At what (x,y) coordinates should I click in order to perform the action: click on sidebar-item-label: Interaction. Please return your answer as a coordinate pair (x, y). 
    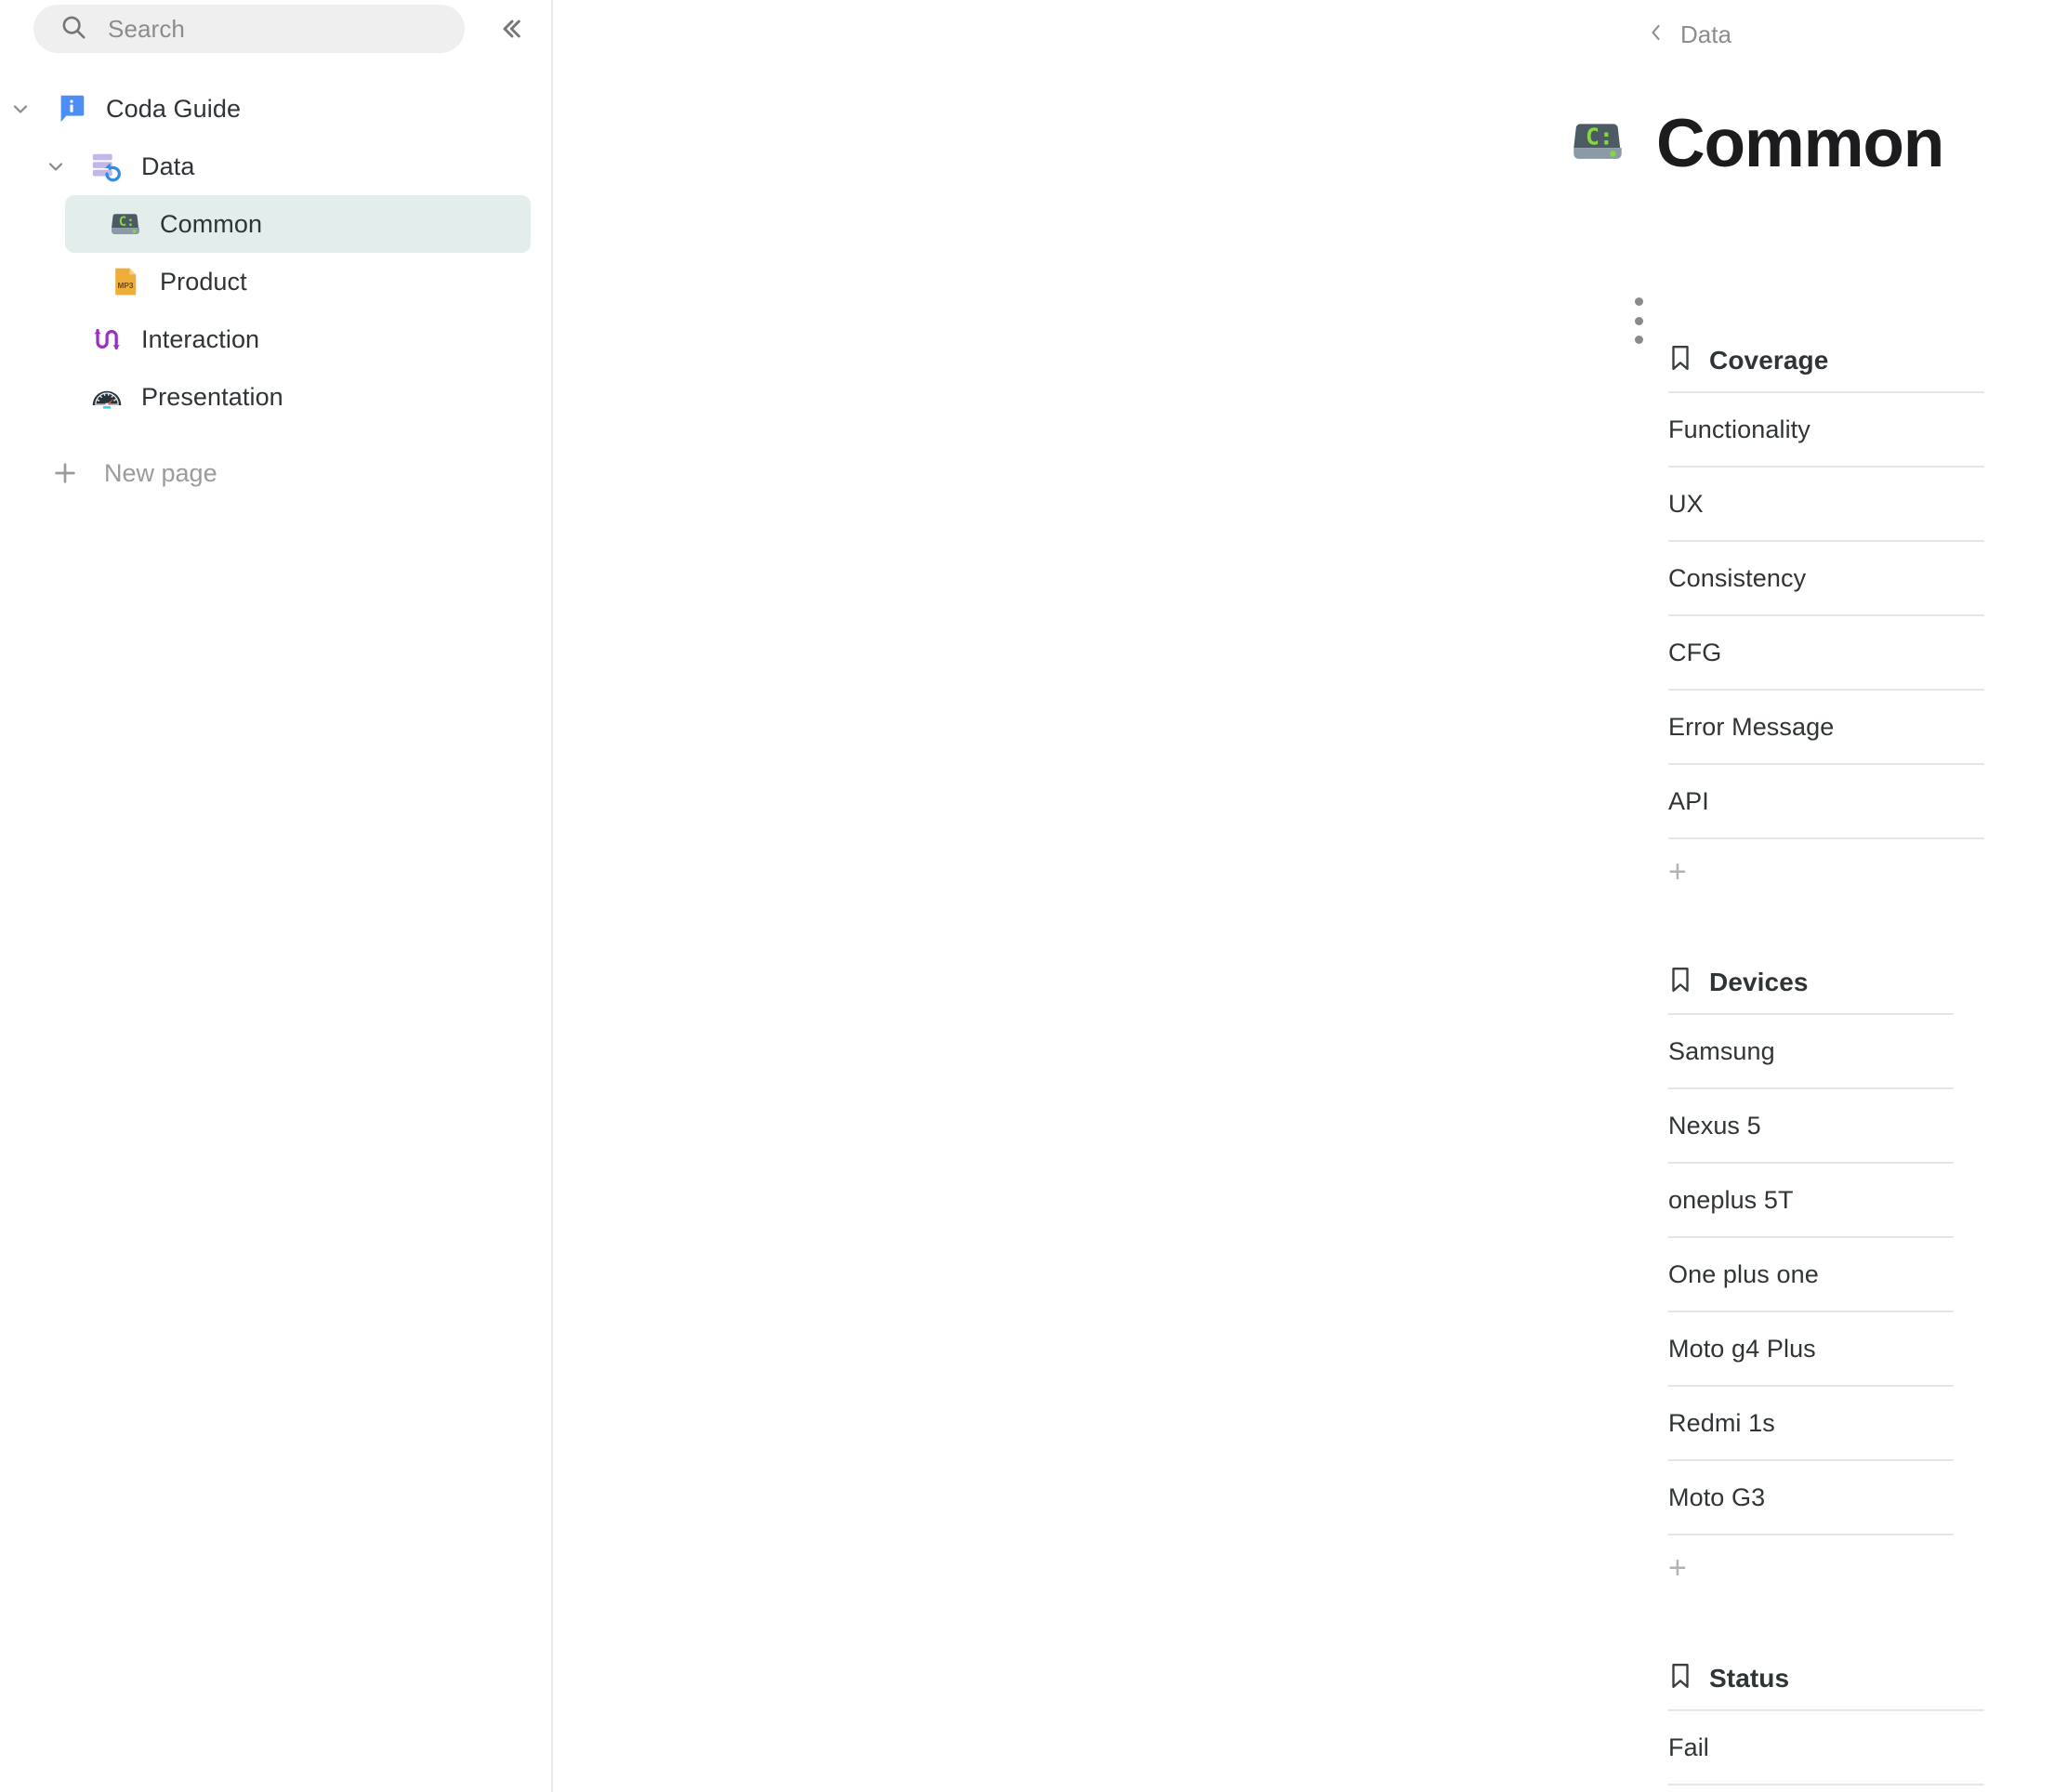
    Looking at the image, I should click on (200, 339).